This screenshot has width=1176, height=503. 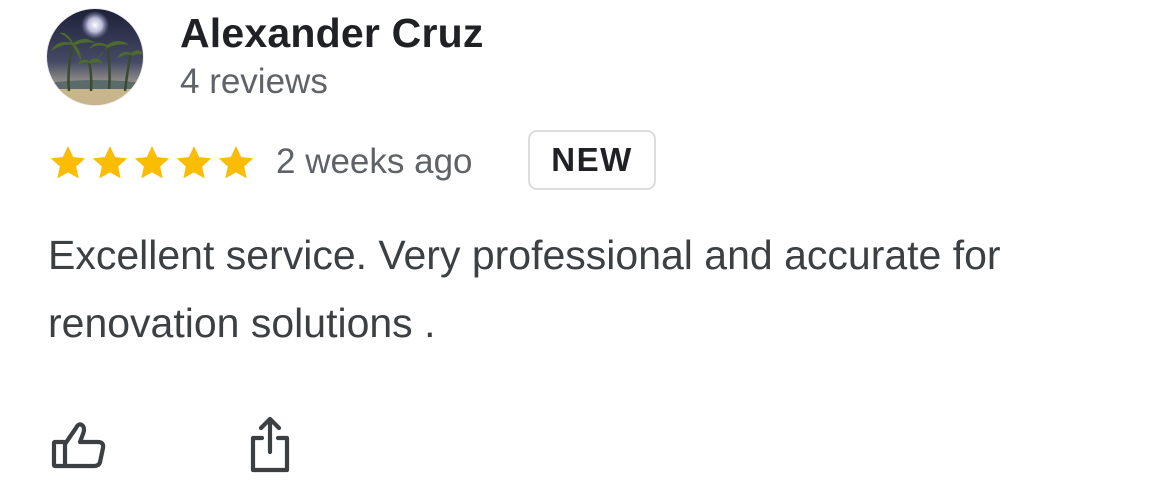 I want to click on share-button, so click(x=270, y=445).